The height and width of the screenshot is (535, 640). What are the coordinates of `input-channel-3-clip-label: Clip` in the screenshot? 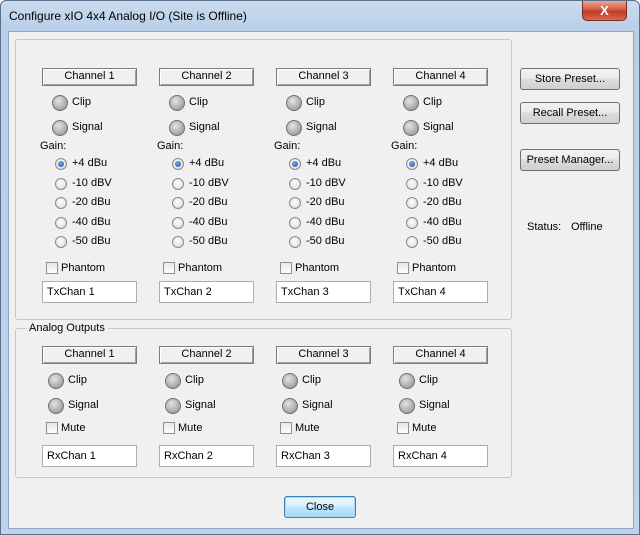 It's located at (315, 102).